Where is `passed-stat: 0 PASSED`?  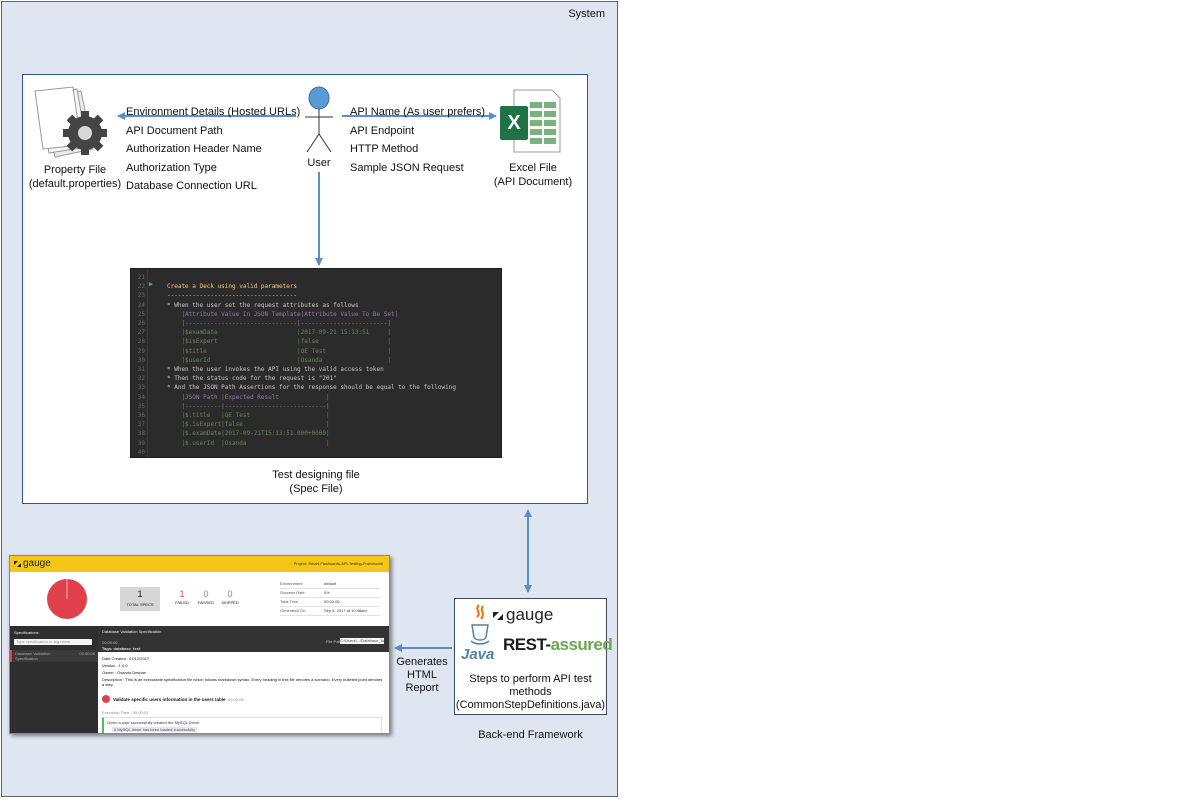
passed-stat: 0 PASSED is located at coordinates (206, 597).